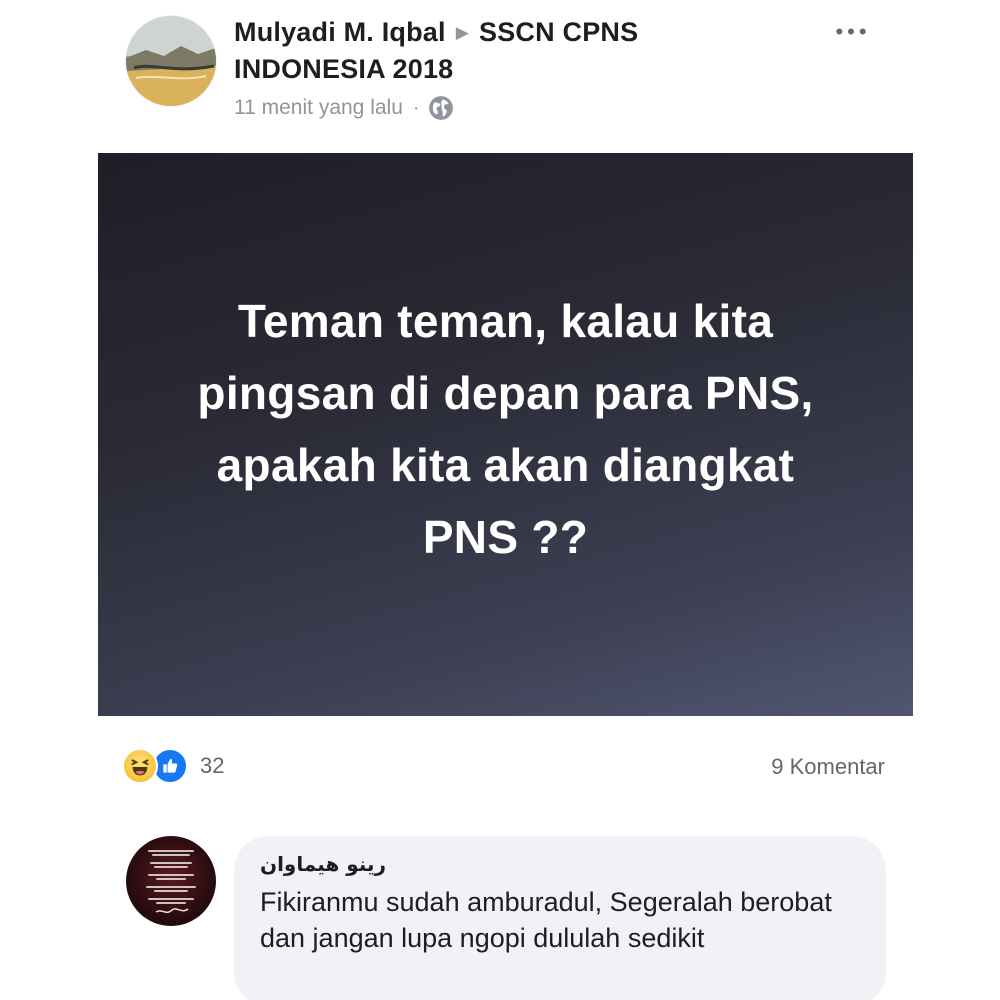 The image size is (1000, 1000). What do you see at coordinates (462, 32) in the screenshot?
I see `arrow-right-icon: ▶` at bounding box center [462, 32].